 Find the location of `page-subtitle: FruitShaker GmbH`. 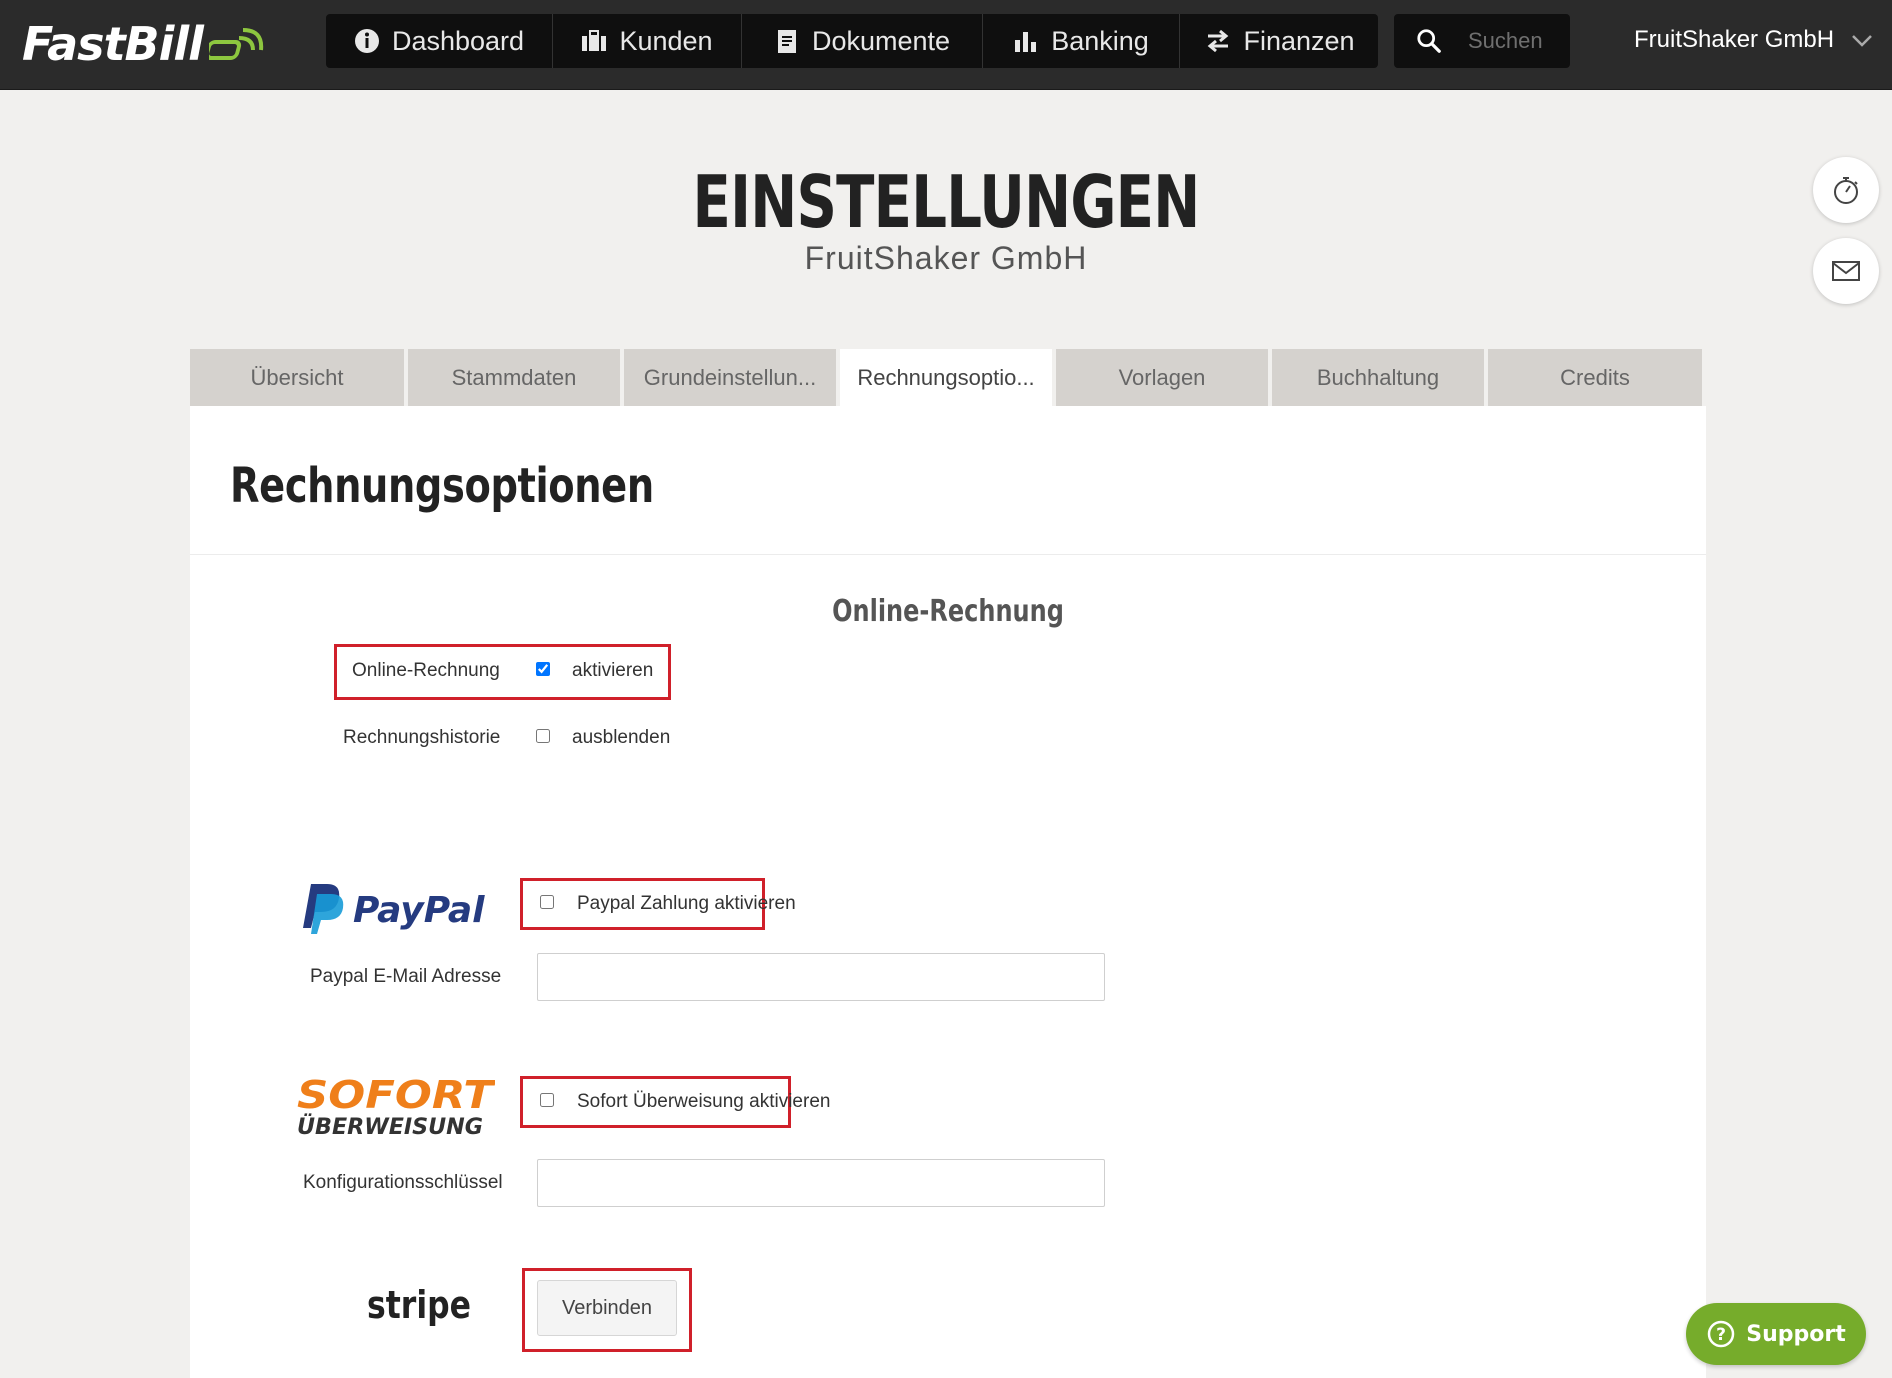

page-subtitle: FruitShaker GmbH is located at coordinates (946, 258).